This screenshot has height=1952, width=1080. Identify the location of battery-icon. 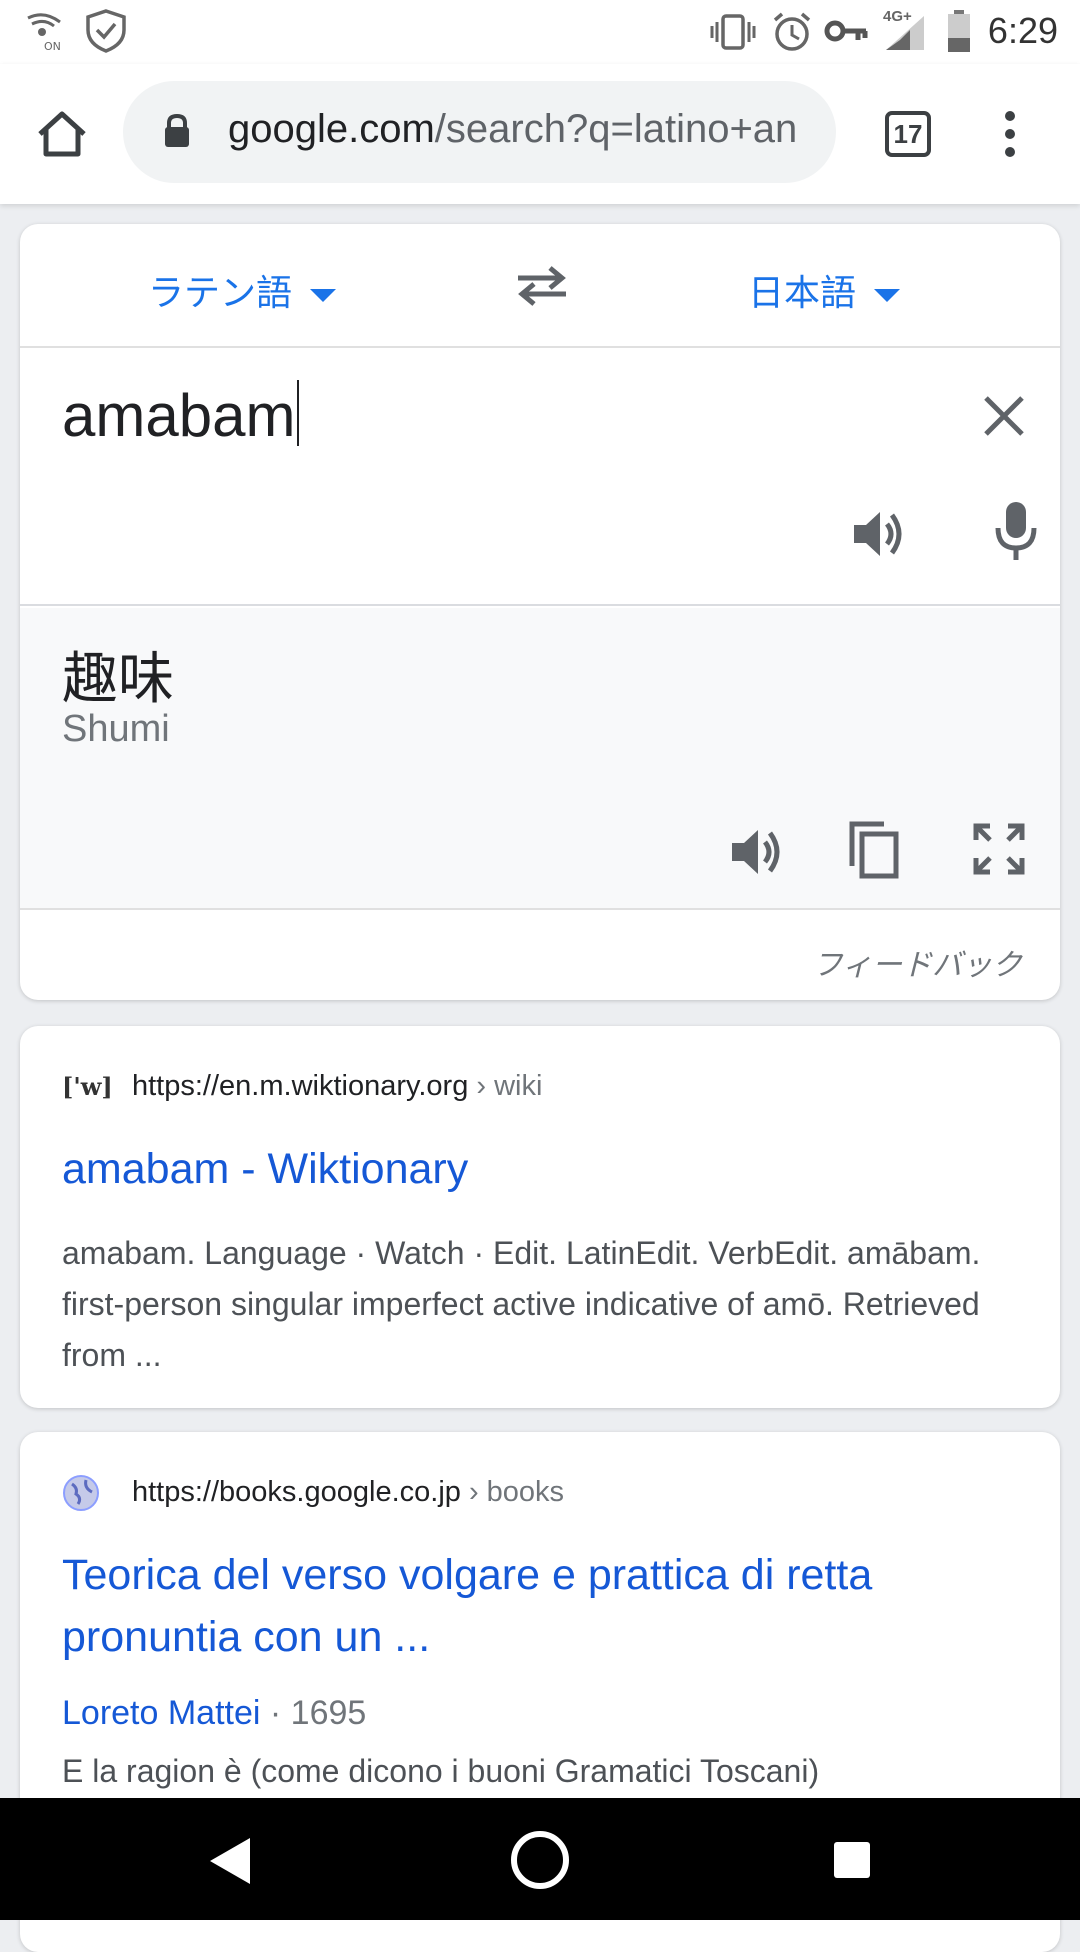
(959, 31).